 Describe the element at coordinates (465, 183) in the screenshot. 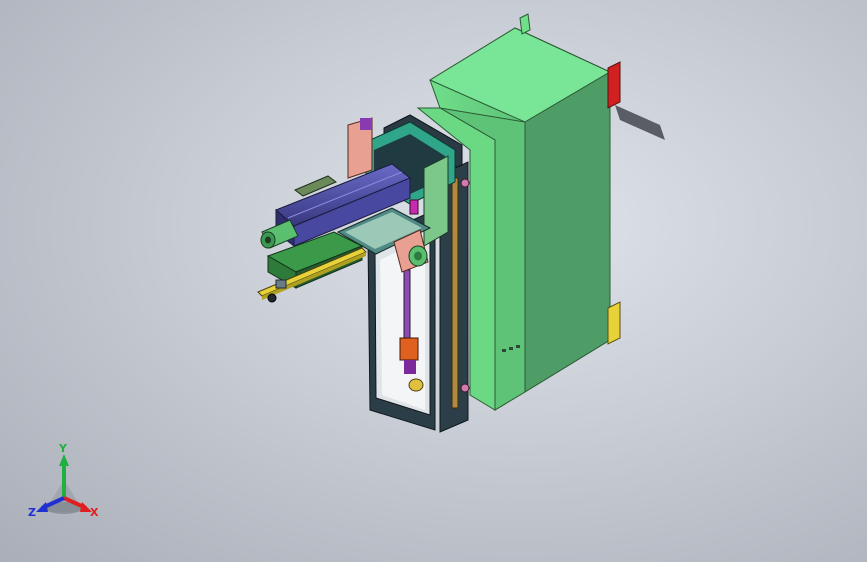

I see `limit-switch-top` at that location.